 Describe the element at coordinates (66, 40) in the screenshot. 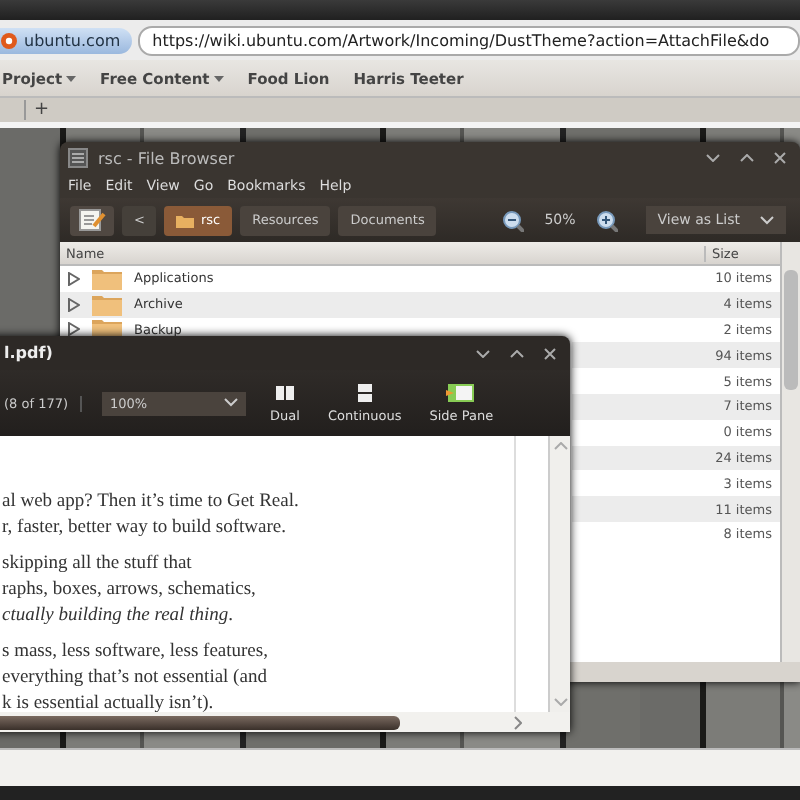

I see `site-identity-button: ubuntu.com` at that location.